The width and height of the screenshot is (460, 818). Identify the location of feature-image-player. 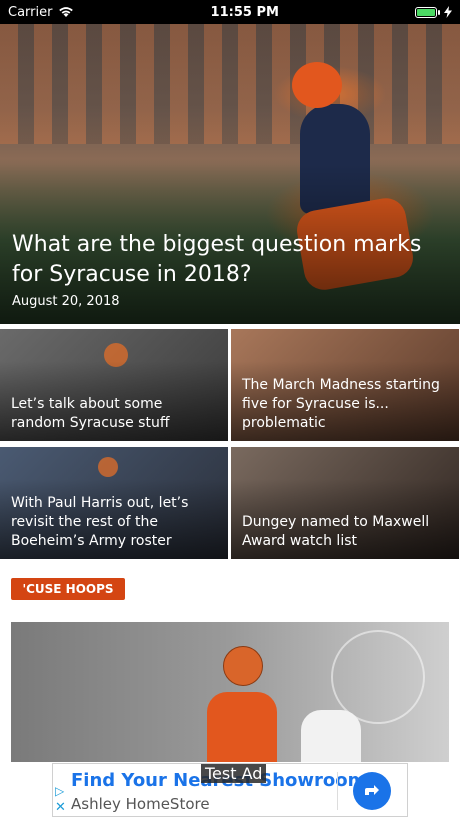
(242, 727).